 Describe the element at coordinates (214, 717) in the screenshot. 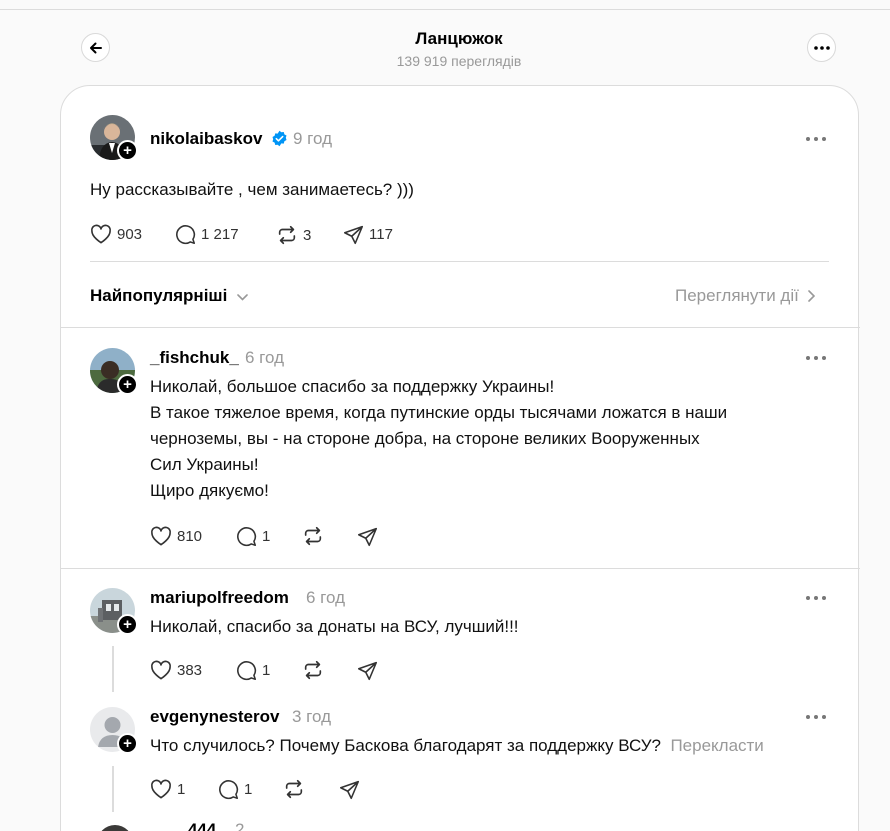

I see `username: evgenynesterov` at that location.